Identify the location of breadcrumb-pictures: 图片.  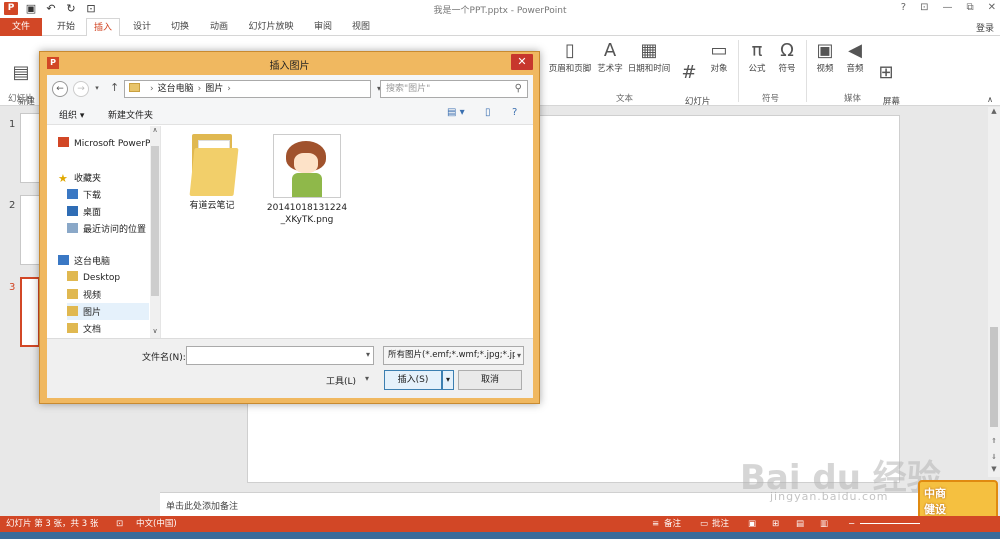
(214, 89).